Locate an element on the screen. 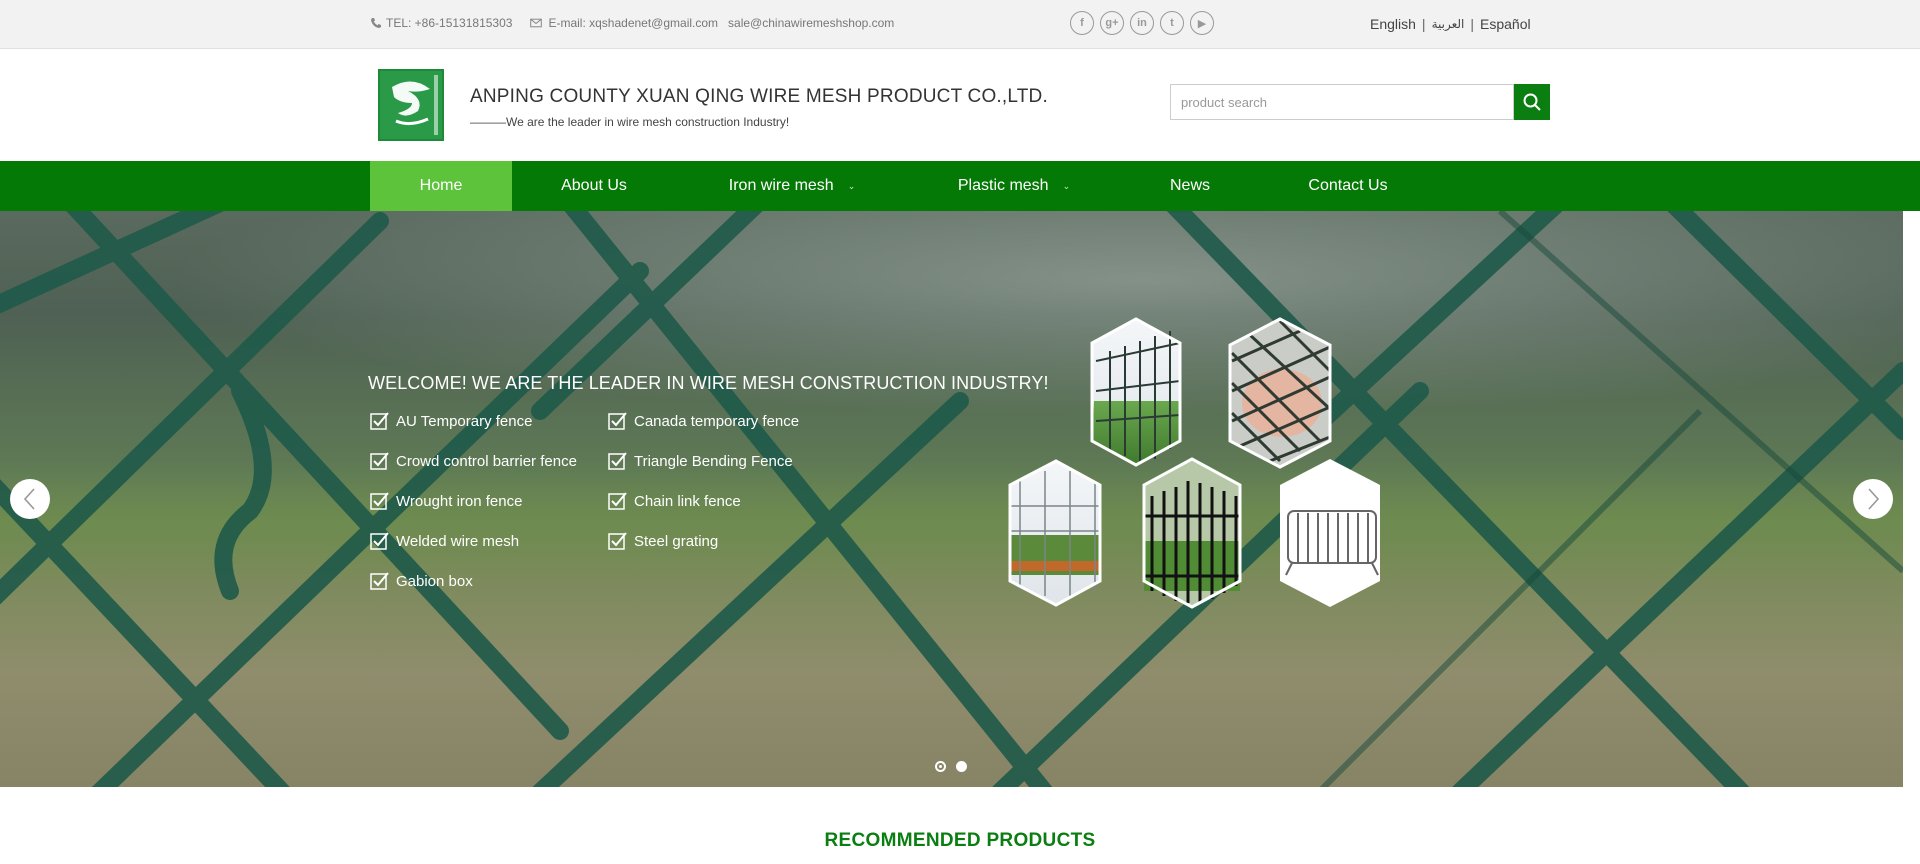 This screenshot has height=864, width=1920. feature-label: Canada temporary fence is located at coordinates (717, 421).